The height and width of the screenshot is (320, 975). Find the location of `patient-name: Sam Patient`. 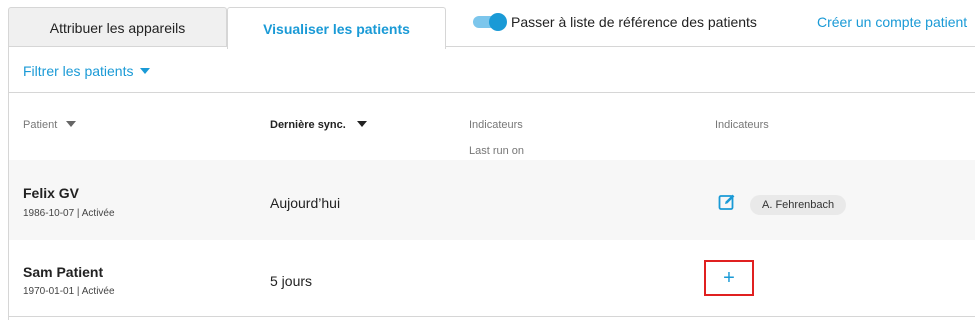

patient-name: Sam Patient is located at coordinates (63, 272).